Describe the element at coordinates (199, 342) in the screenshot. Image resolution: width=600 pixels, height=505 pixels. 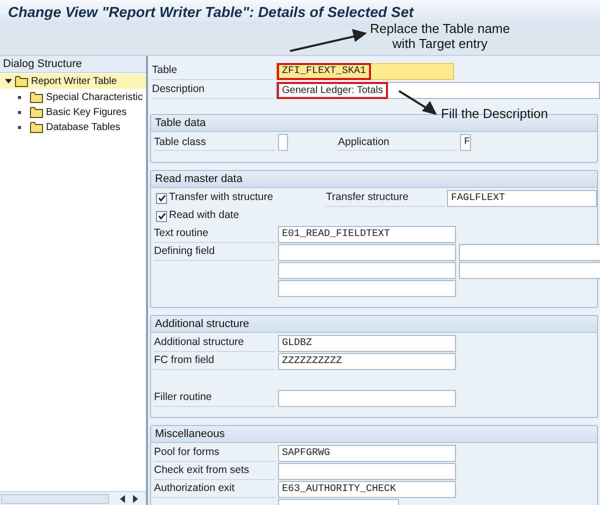
I see `field-label: Additional structure` at that location.